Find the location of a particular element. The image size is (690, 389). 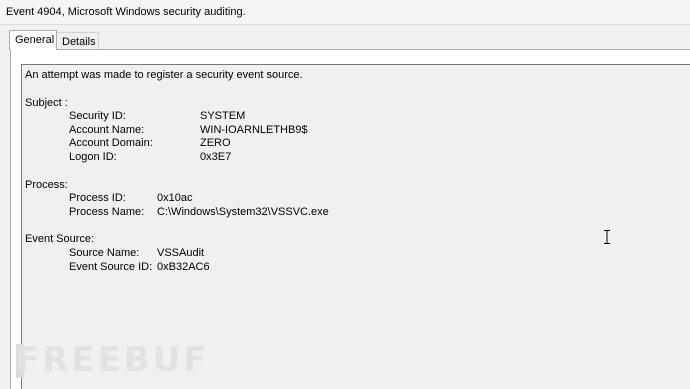

field-label: Account Domain: is located at coordinates (111, 143).